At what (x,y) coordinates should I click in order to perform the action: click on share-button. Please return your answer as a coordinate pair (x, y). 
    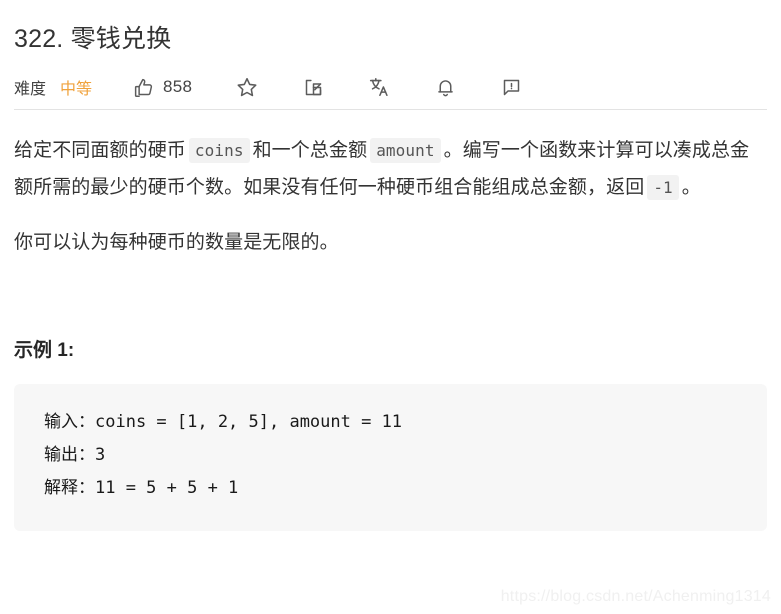
    Looking at the image, I should click on (313, 87).